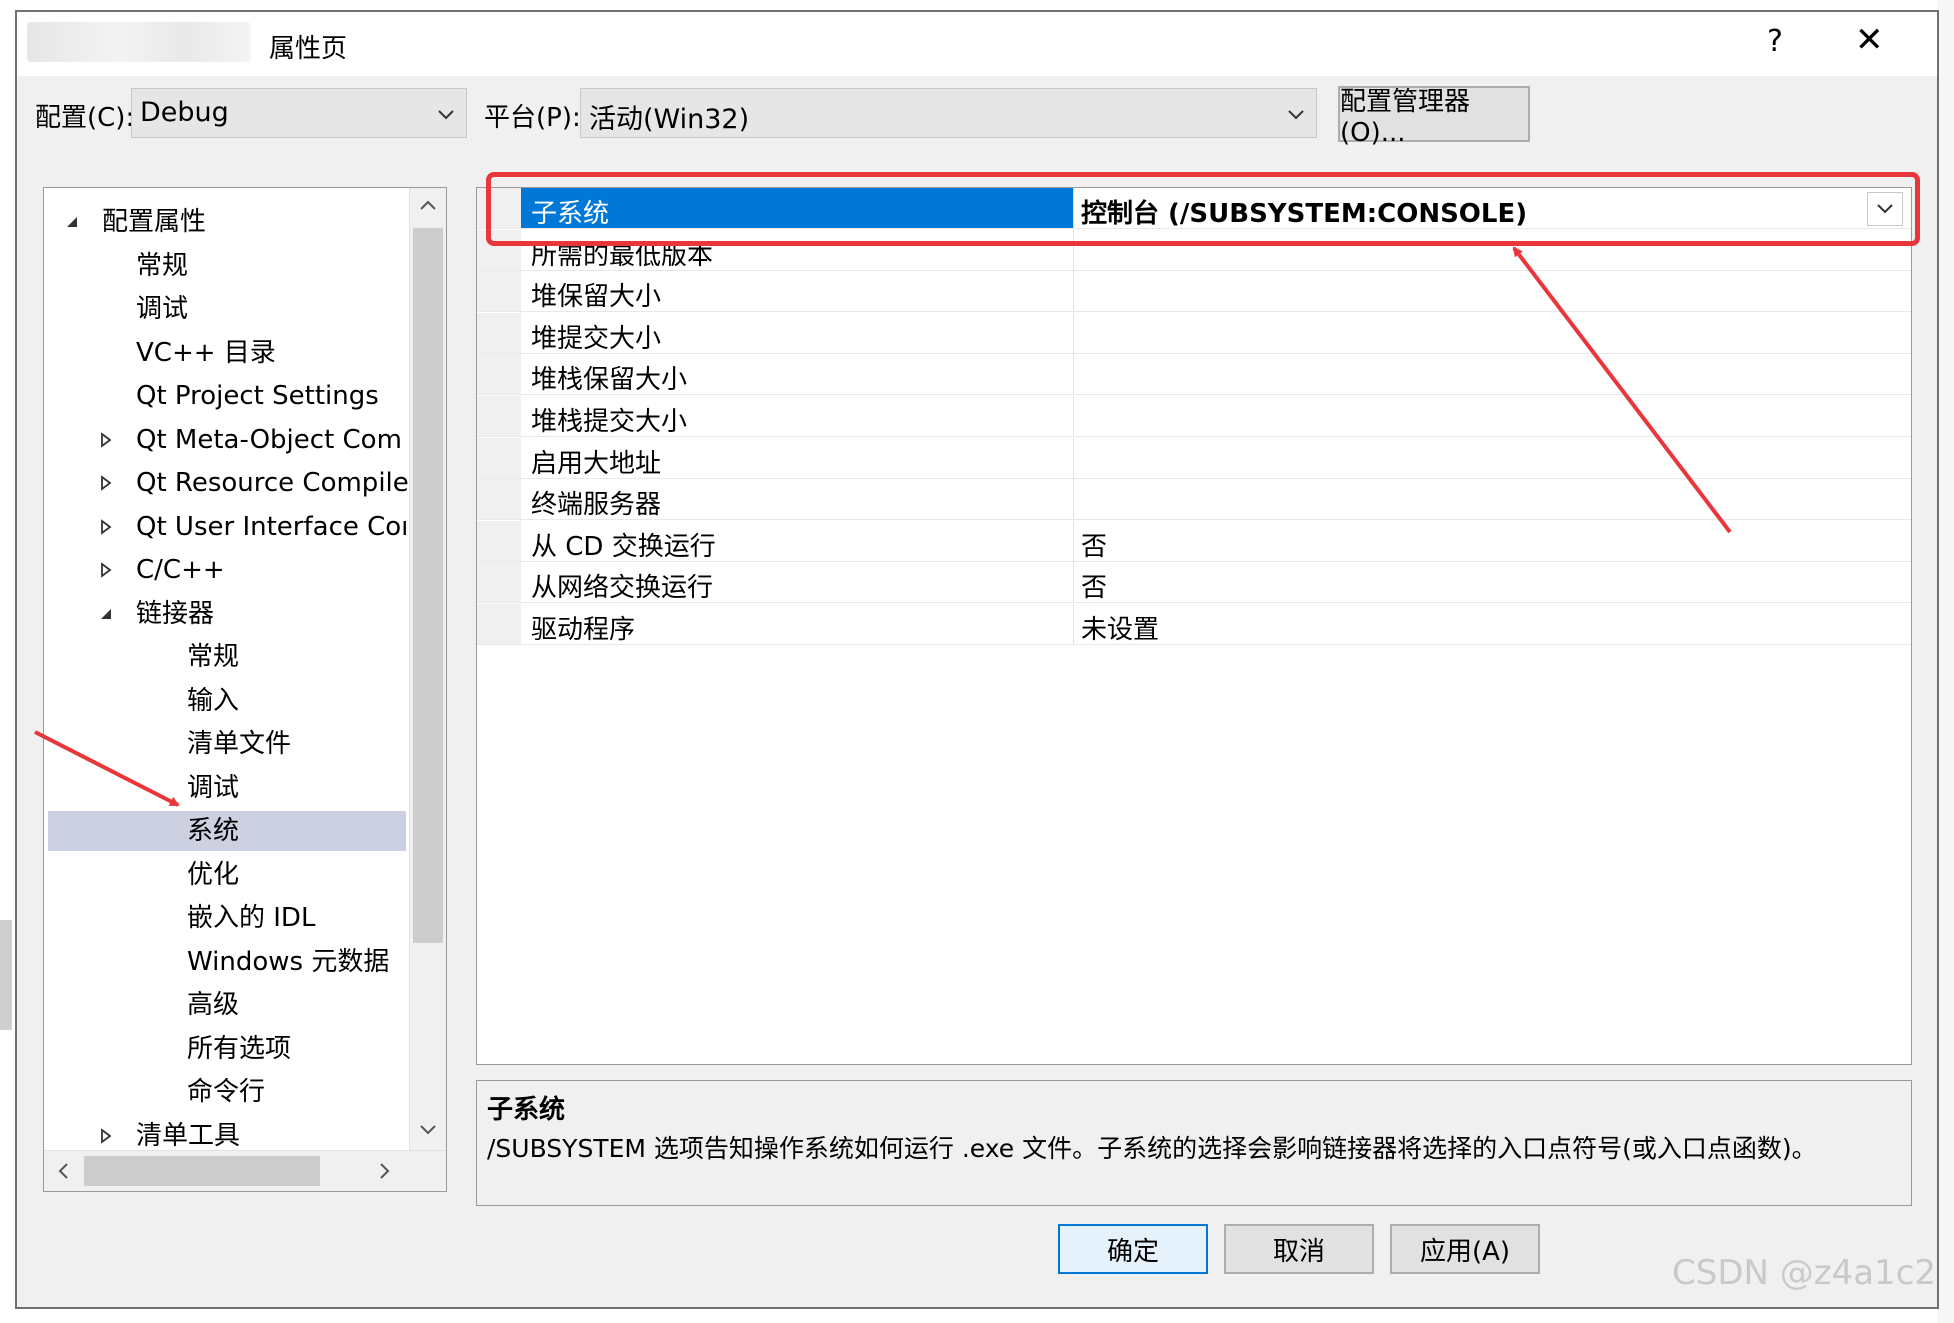 This screenshot has height=1323, width=1954. Describe the element at coordinates (1194, 583) in the screenshot. I see `property-row: 从网络交换运行 否` at that location.